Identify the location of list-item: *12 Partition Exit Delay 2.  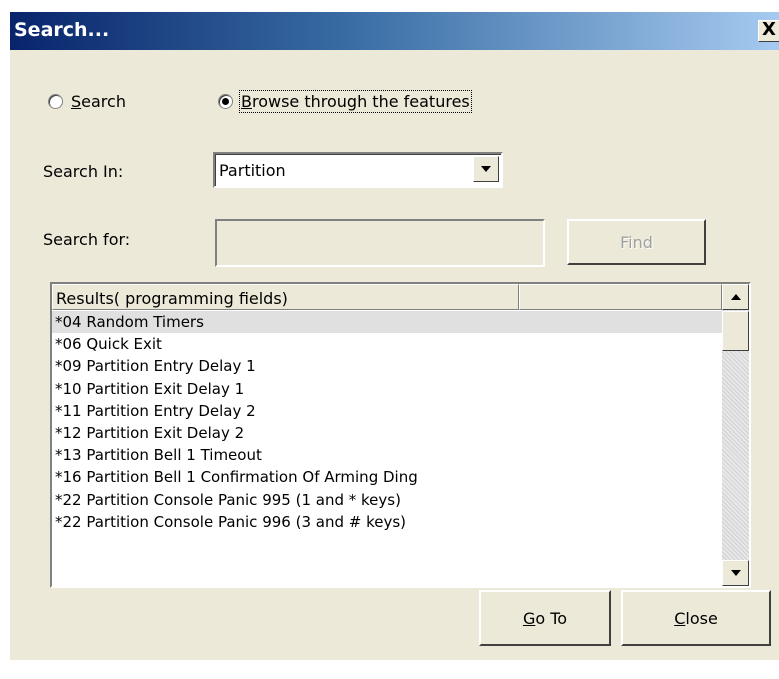
(387, 433).